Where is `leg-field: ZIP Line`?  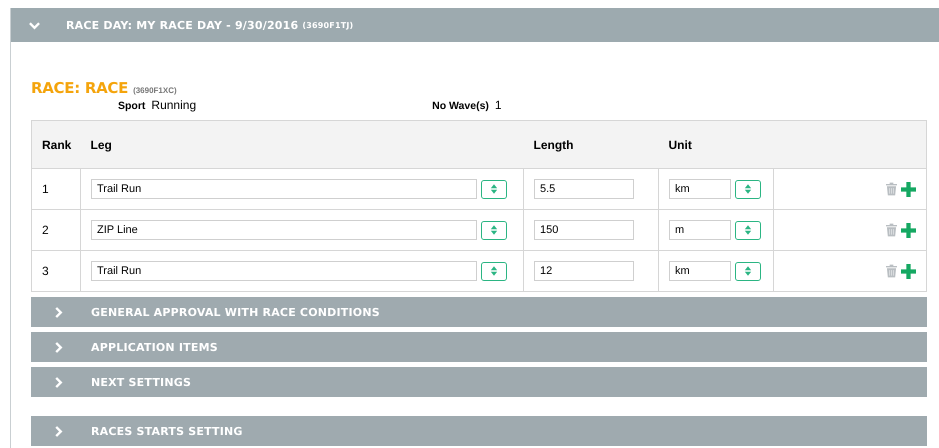
leg-field: ZIP Line is located at coordinates (284, 230).